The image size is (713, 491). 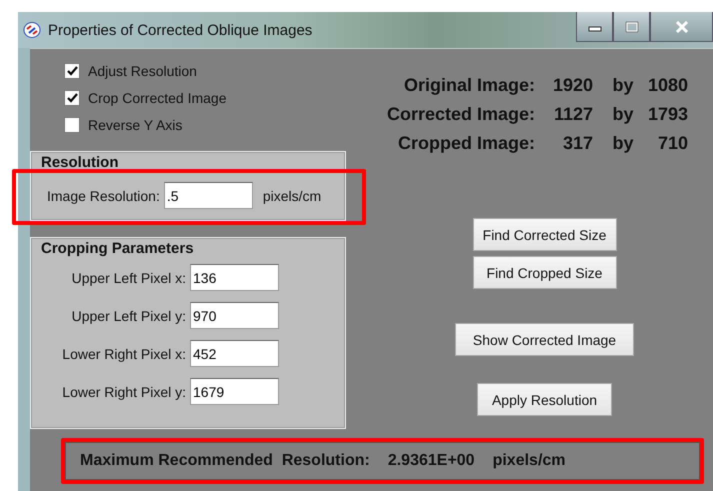 What do you see at coordinates (142, 71) in the screenshot?
I see `checkbox-label: Adjust Resolution` at bounding box center [142, 71].